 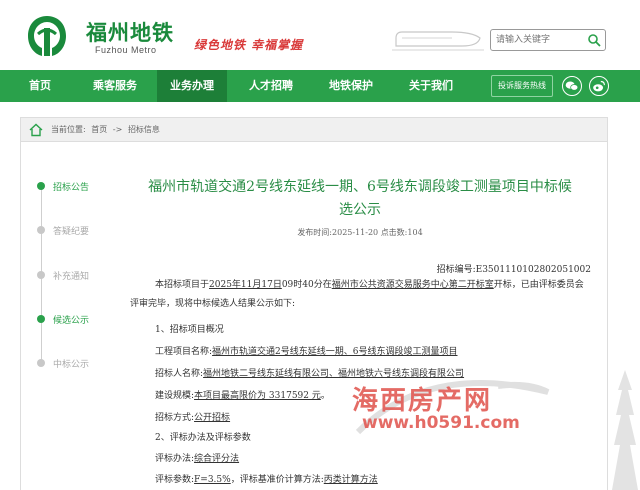 What do you see at coordinates (71, 277) in the screenshot?
I see `timeline-label: 补充通知` at bounding box center [71, 277].